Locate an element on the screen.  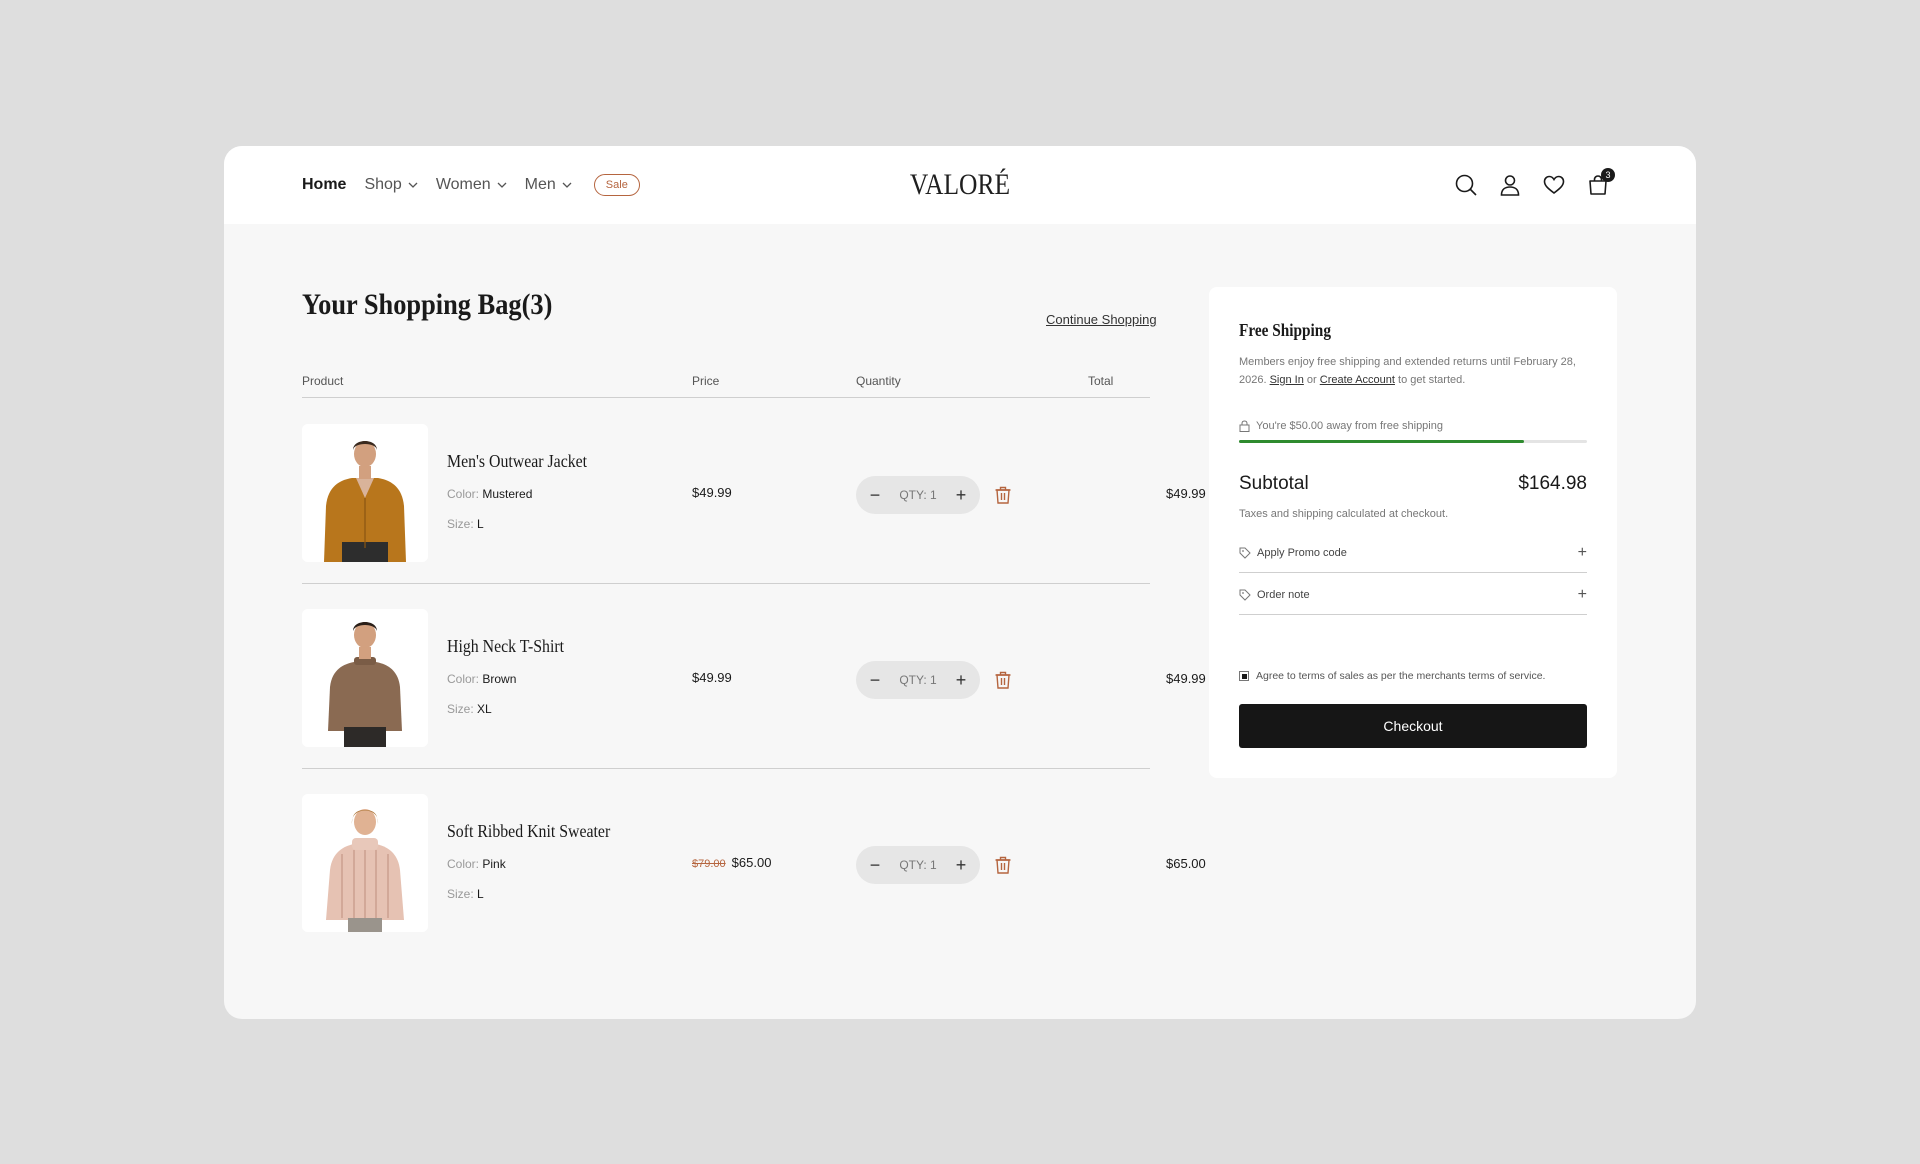
col-quantity: Quantity is located at coordinates (878, 381).